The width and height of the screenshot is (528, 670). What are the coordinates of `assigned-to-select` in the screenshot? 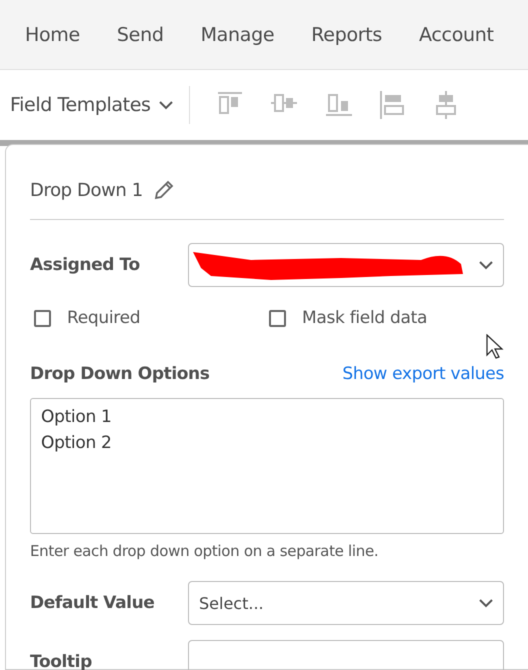 It's located at (346, 265).